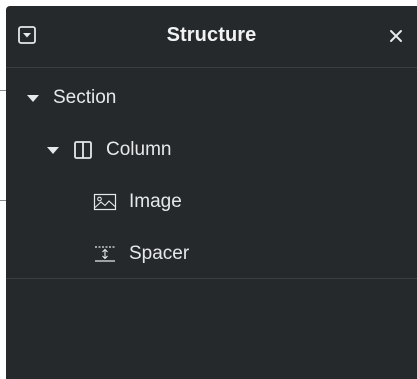 The width and height of the screenshot is (417, 379). I want to click on spacer-icon, so click(105, 254).